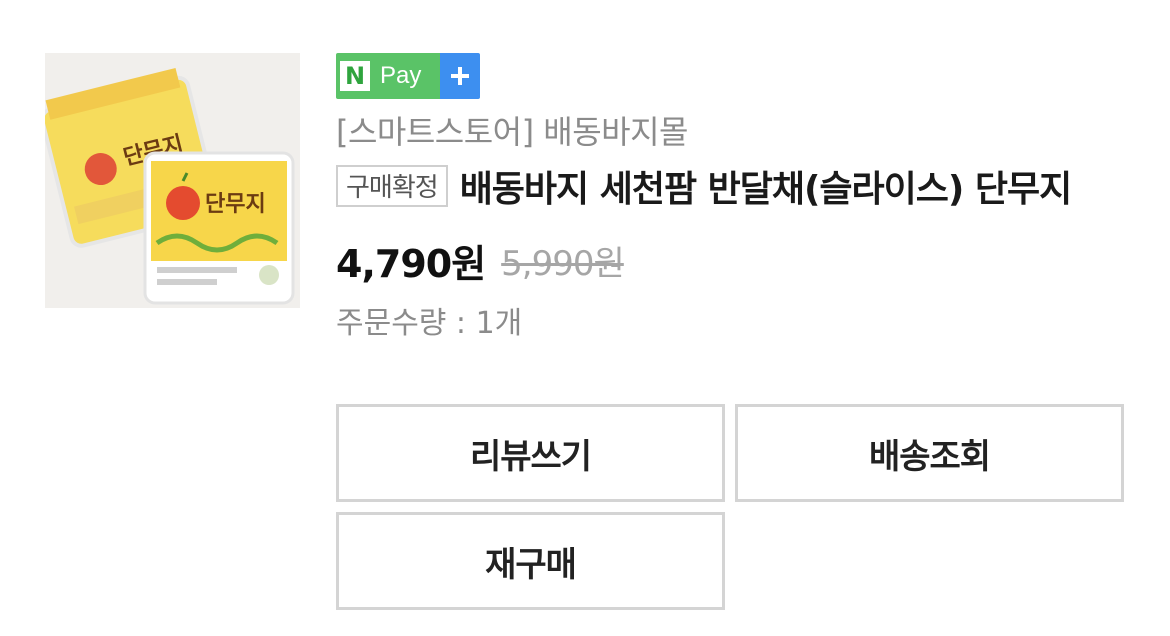 The image size is (1170, 636). Describe the element at coordinates (355, 76) in the screenshot. I see `npay-n-icon: N` at that location.